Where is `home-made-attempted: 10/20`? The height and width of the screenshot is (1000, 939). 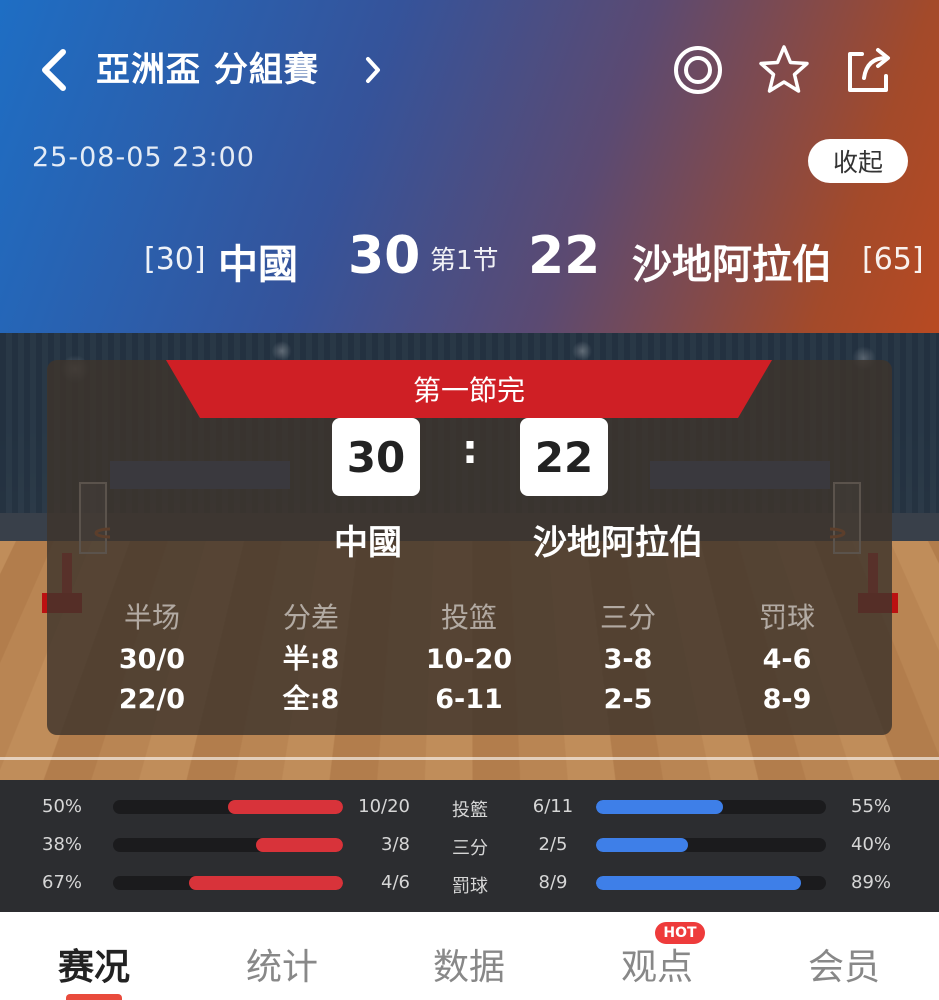
home-made-attempted: 10/20 is located at coordinates (384, 806).